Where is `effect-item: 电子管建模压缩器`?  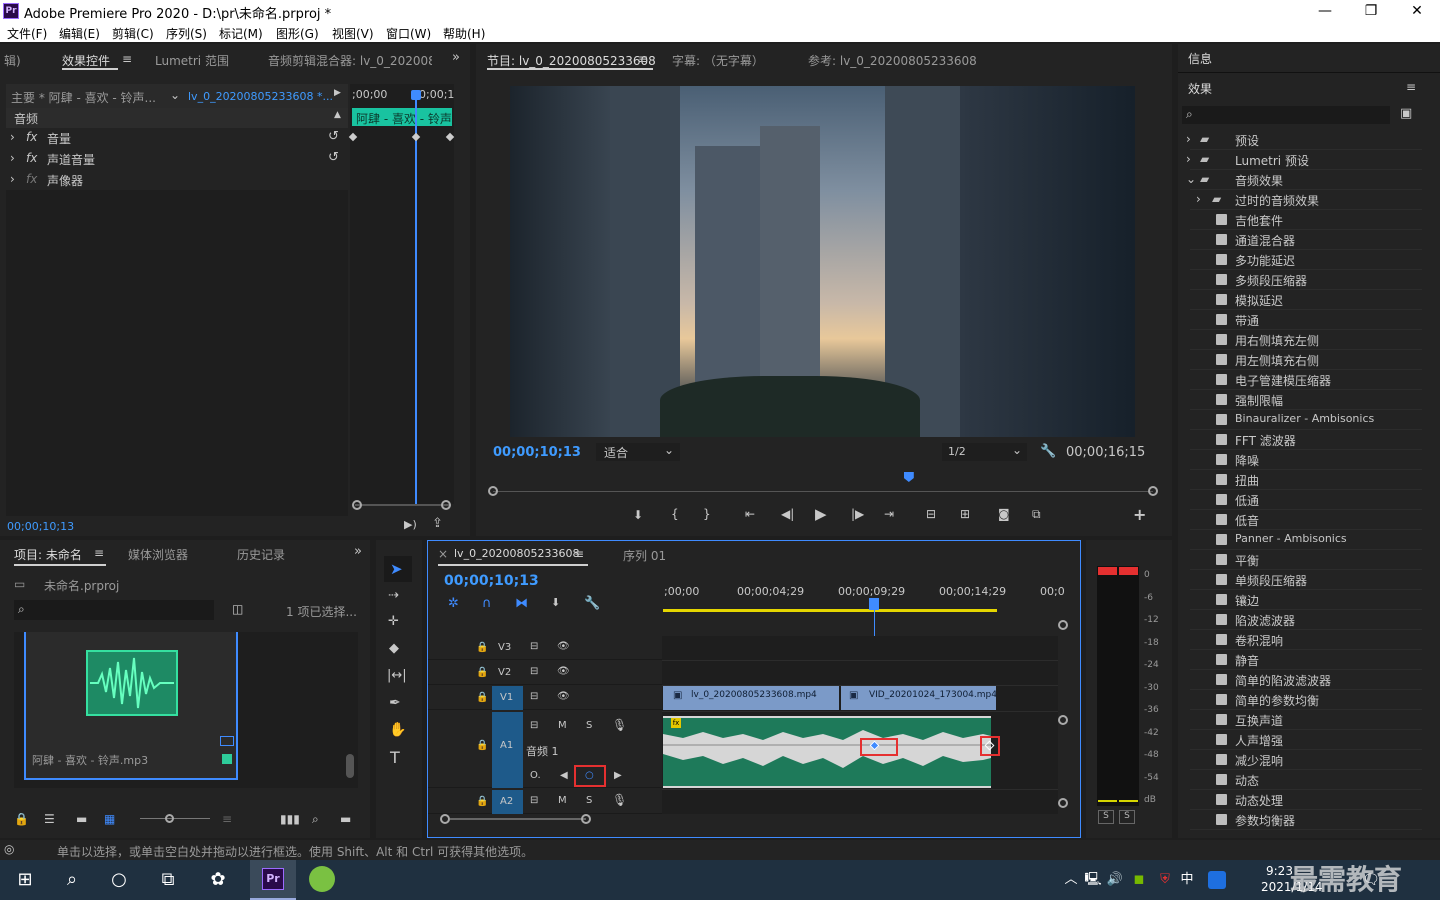 effect-item: 电子管建模压缩器 is located at coordinates (1306, 380).